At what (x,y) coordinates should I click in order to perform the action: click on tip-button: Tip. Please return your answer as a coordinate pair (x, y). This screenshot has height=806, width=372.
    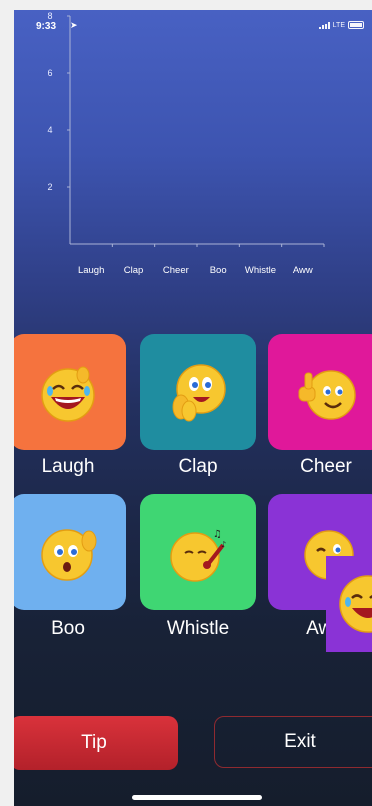
    Looking at the image, I should click on (96, 743).